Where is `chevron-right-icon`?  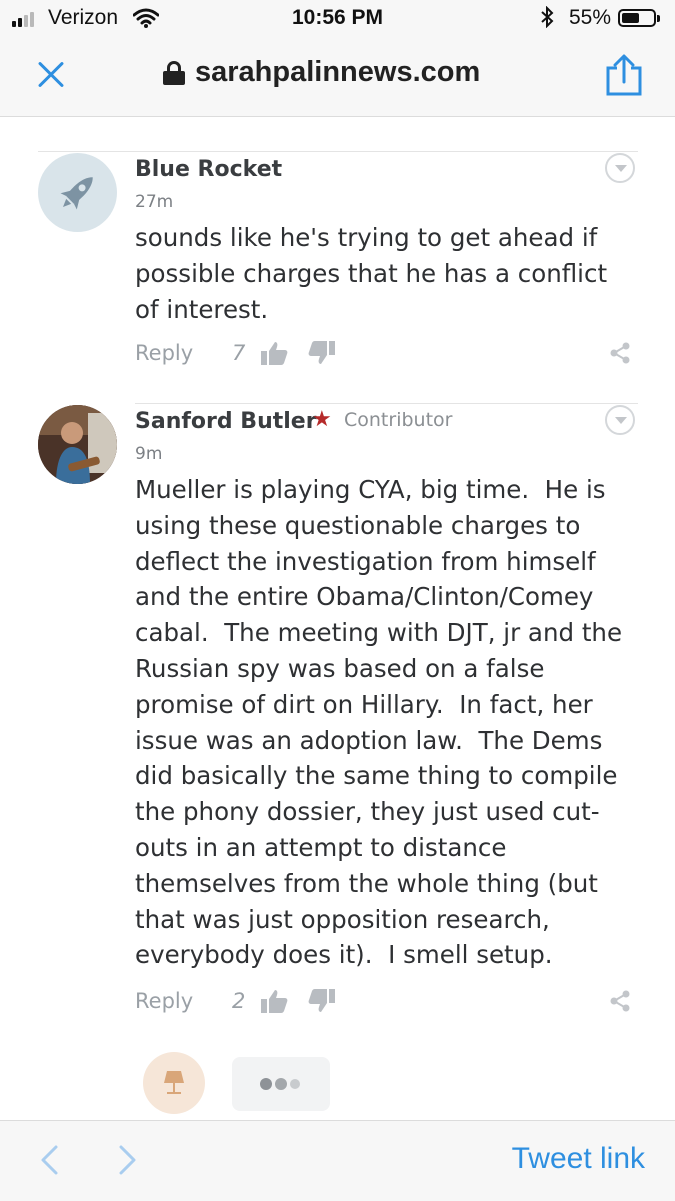
chevron-right-icon is located at coordinates (128, 1160).